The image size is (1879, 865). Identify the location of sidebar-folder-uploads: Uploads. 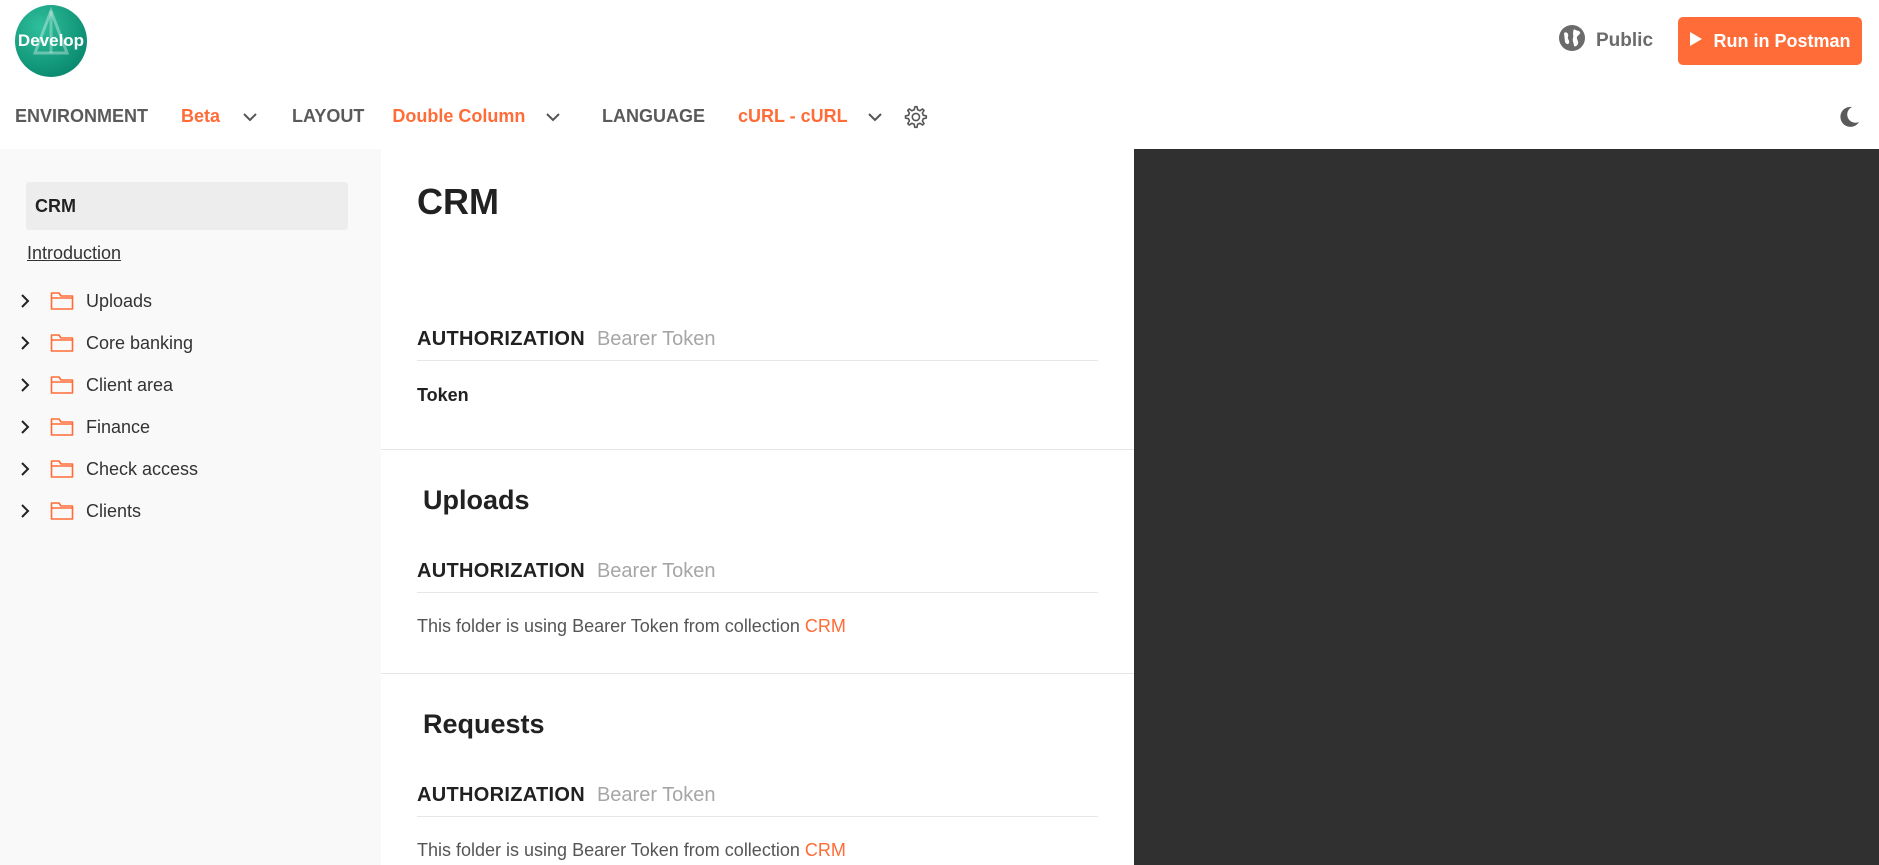
(190, 301).